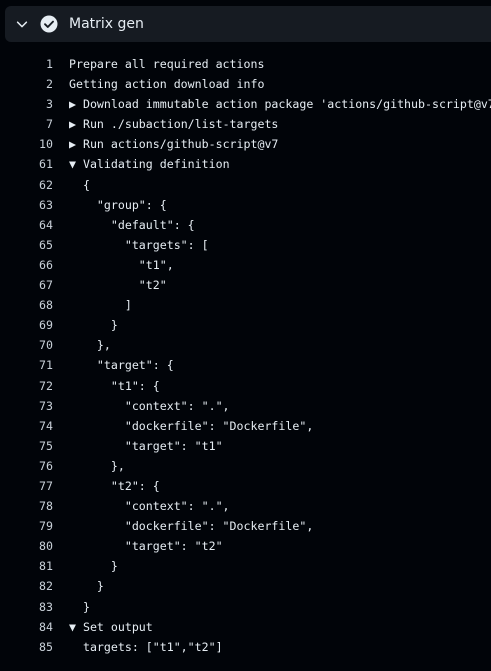 This screenshot has height=671, width=491. What do you see at coordinates (26, 446) in the screenshot?
I see `line-number: 75` at bounding box center [26, 446].